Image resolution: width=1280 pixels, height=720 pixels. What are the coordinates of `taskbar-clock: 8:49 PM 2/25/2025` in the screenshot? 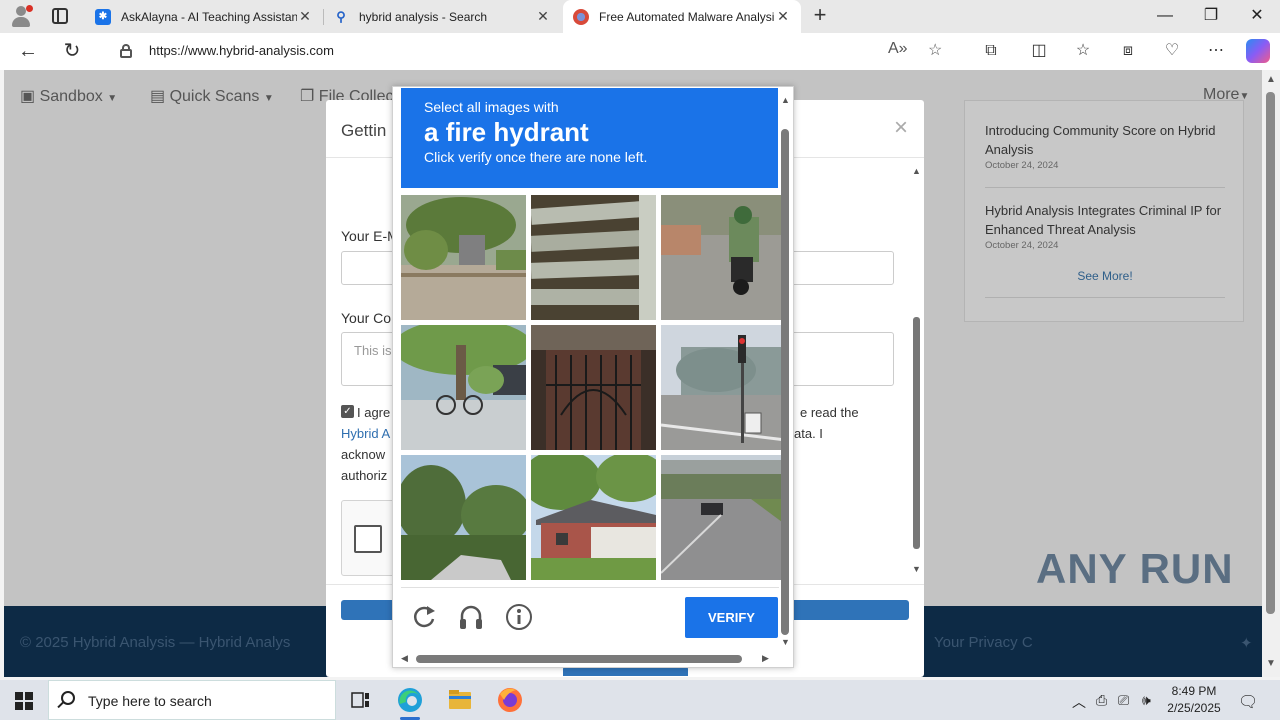 It's located at (1194, 700).